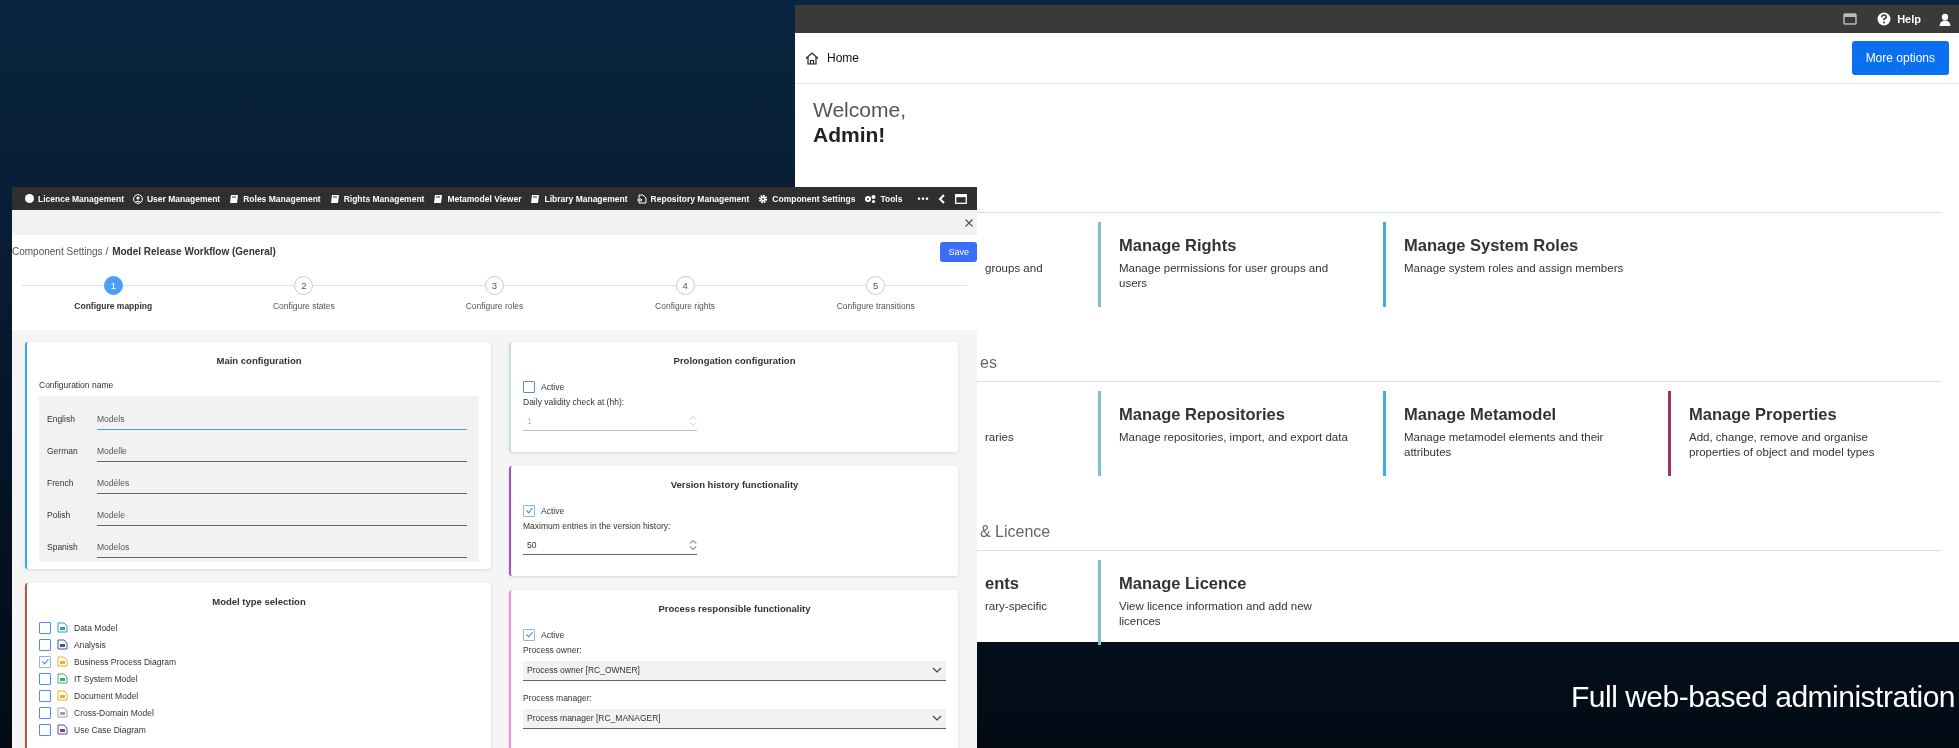  I want to click on breadcrumb-link: Home, so click(843, 58).